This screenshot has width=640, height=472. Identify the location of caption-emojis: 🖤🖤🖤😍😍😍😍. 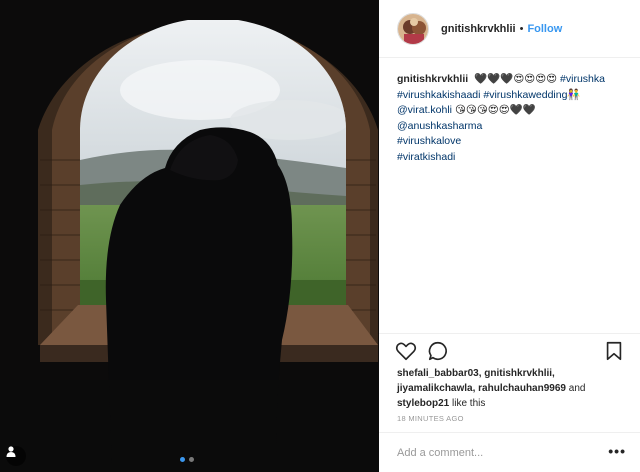
(516, 79).